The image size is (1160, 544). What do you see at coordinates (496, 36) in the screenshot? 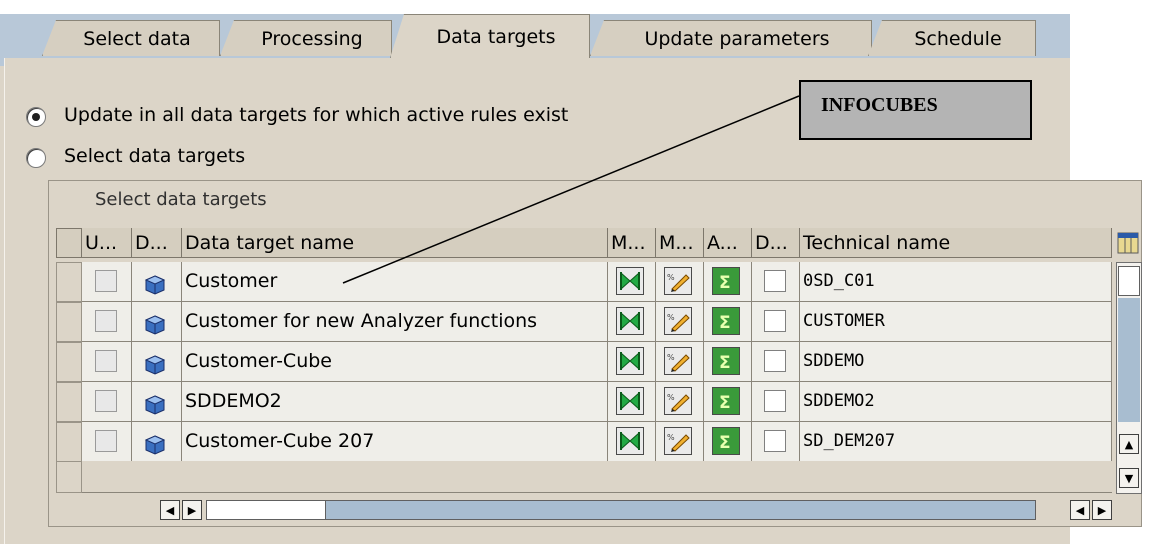
I see `tab-label: Data targets` at bounding box center [496, 36].